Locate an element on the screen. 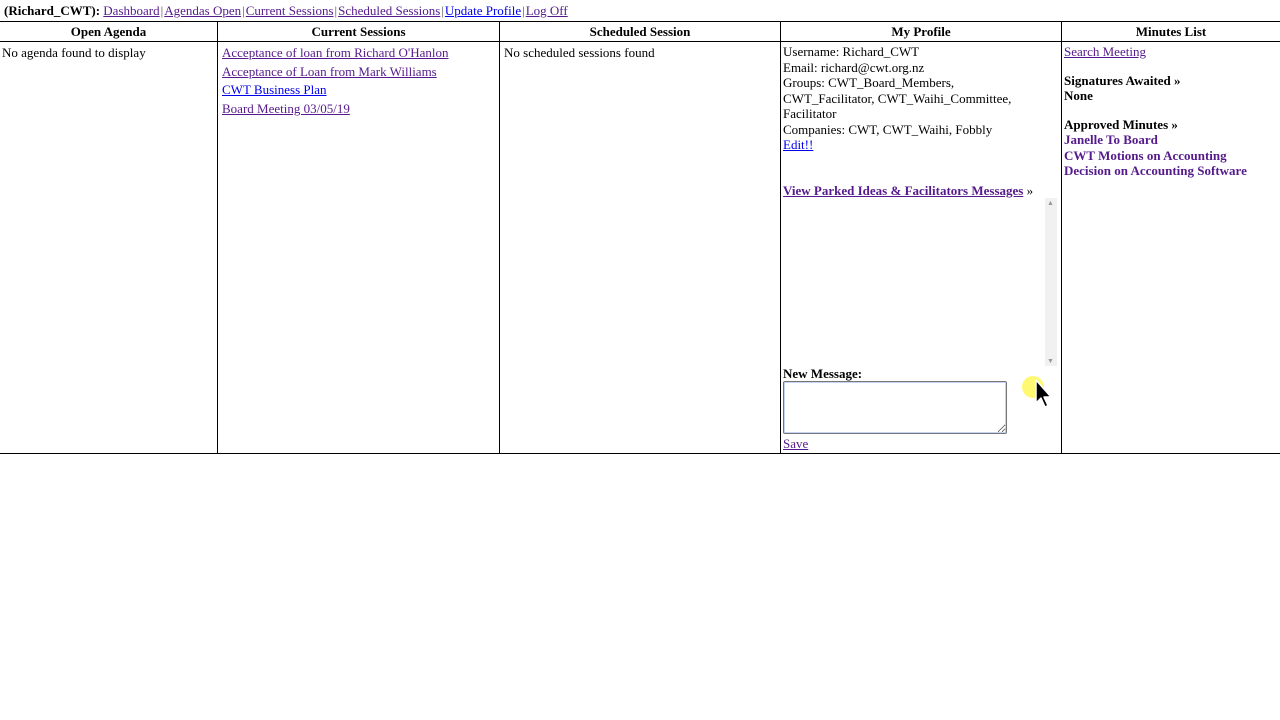 The height and width of the screenshot is (720, 1280). nav-link-agendas-open: Agendas Open is located at coordinates (202, 10).